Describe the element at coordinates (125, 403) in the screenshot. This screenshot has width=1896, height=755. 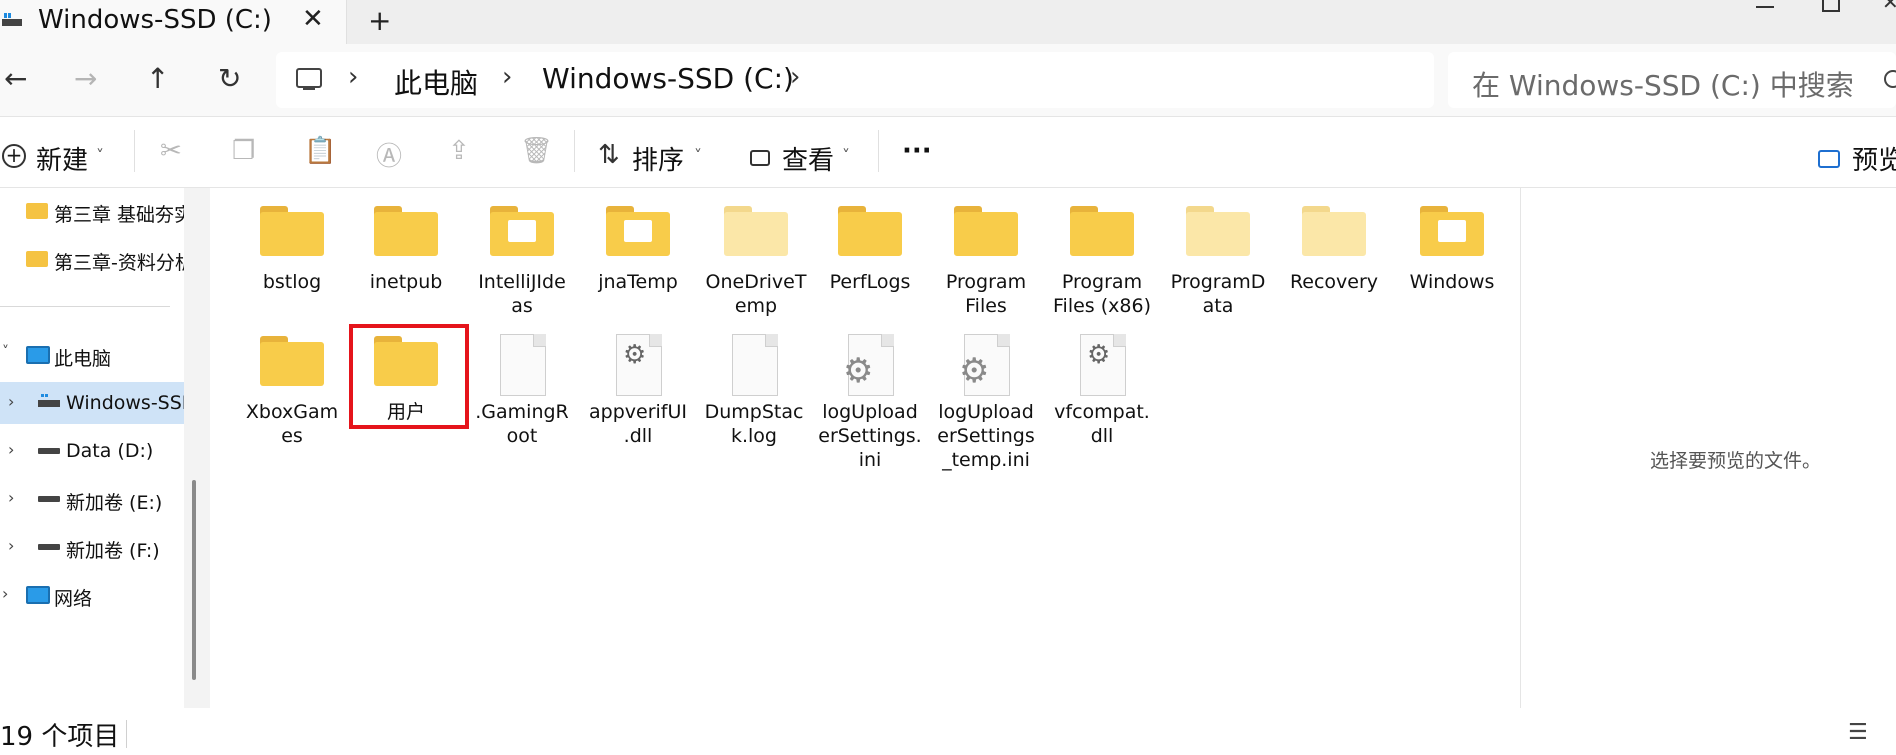
I see `sidebar-item-drive-c: Windows-SSD (C:)` at that location.